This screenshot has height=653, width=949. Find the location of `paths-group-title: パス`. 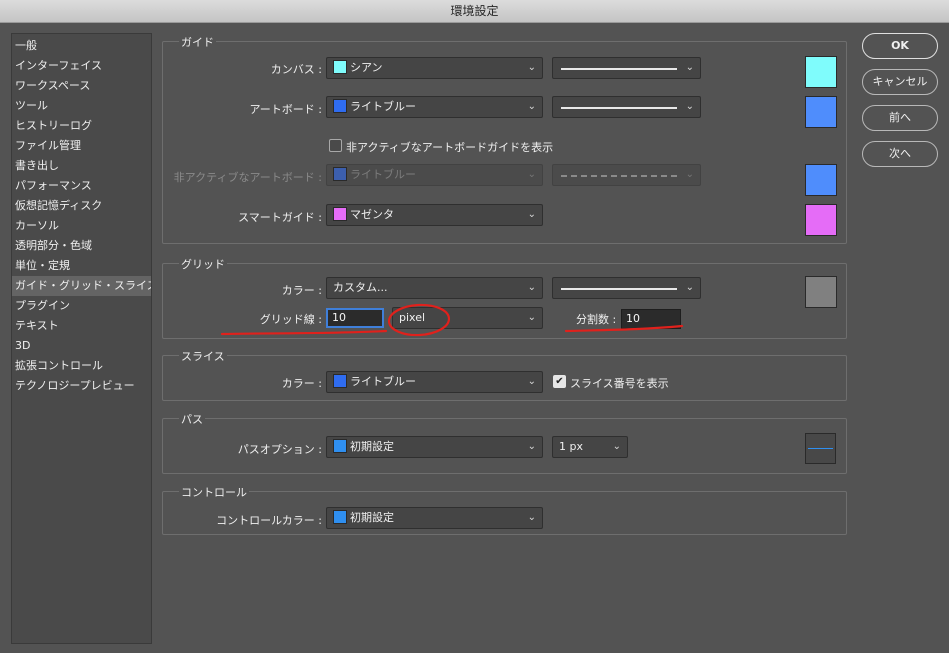

paths-group-title: パス is located at coordinates (192, 419).